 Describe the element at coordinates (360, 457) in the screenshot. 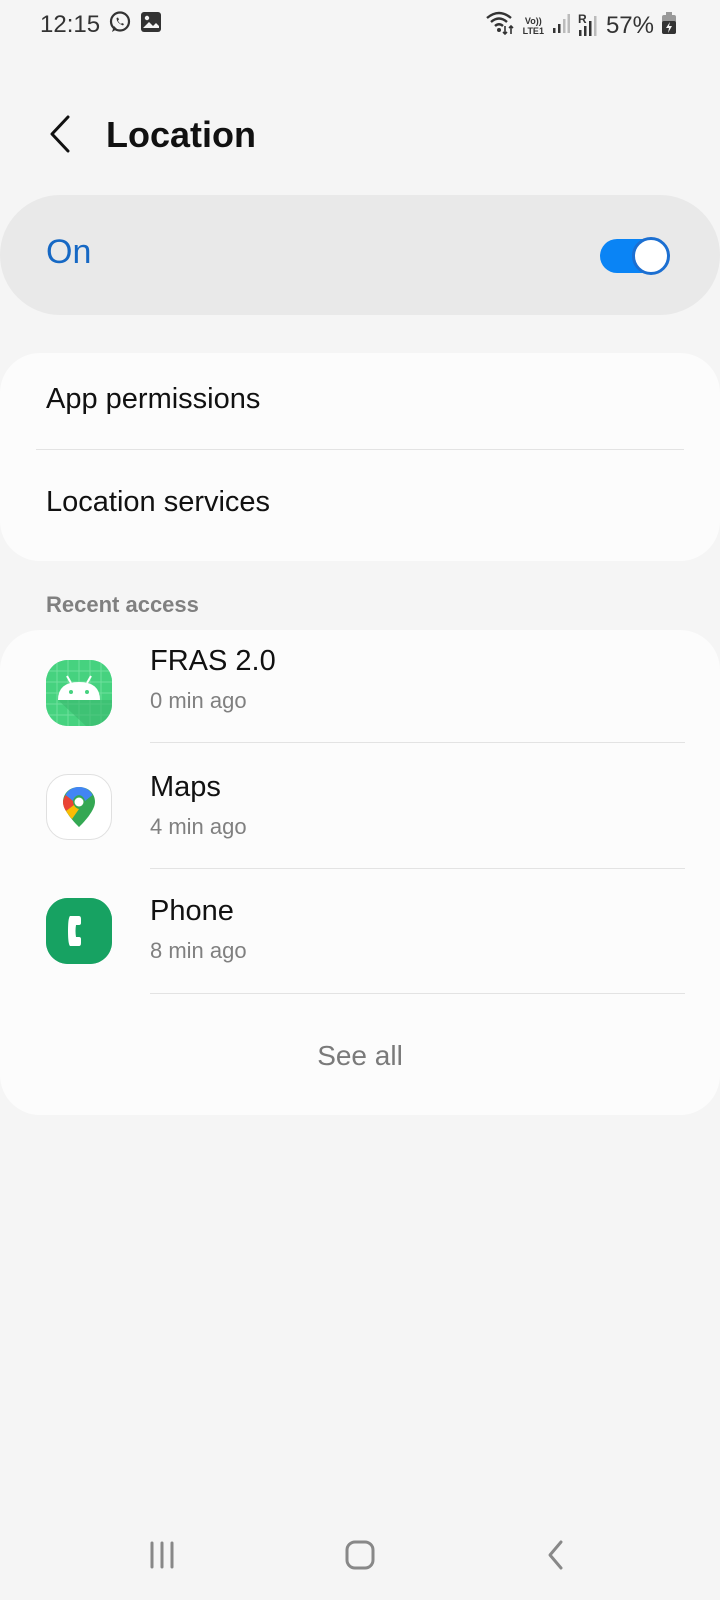

I see `settings-card: App permissions Location services` at that location.